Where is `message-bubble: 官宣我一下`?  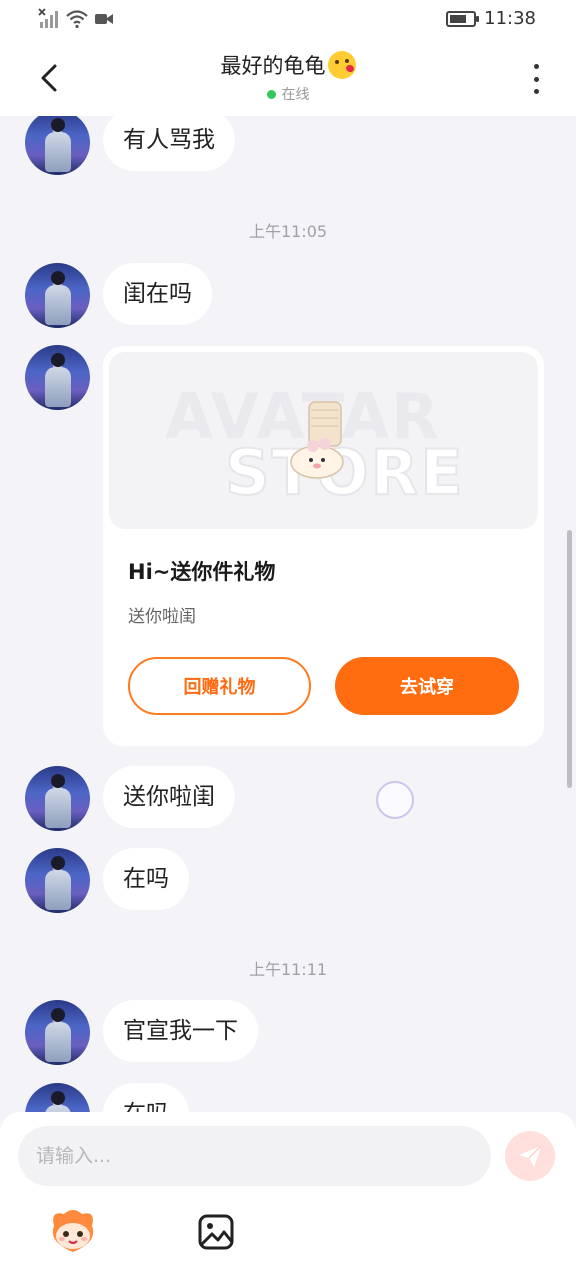 message-bubble: 官宣我一下 is located at coordinates (180, 1031).